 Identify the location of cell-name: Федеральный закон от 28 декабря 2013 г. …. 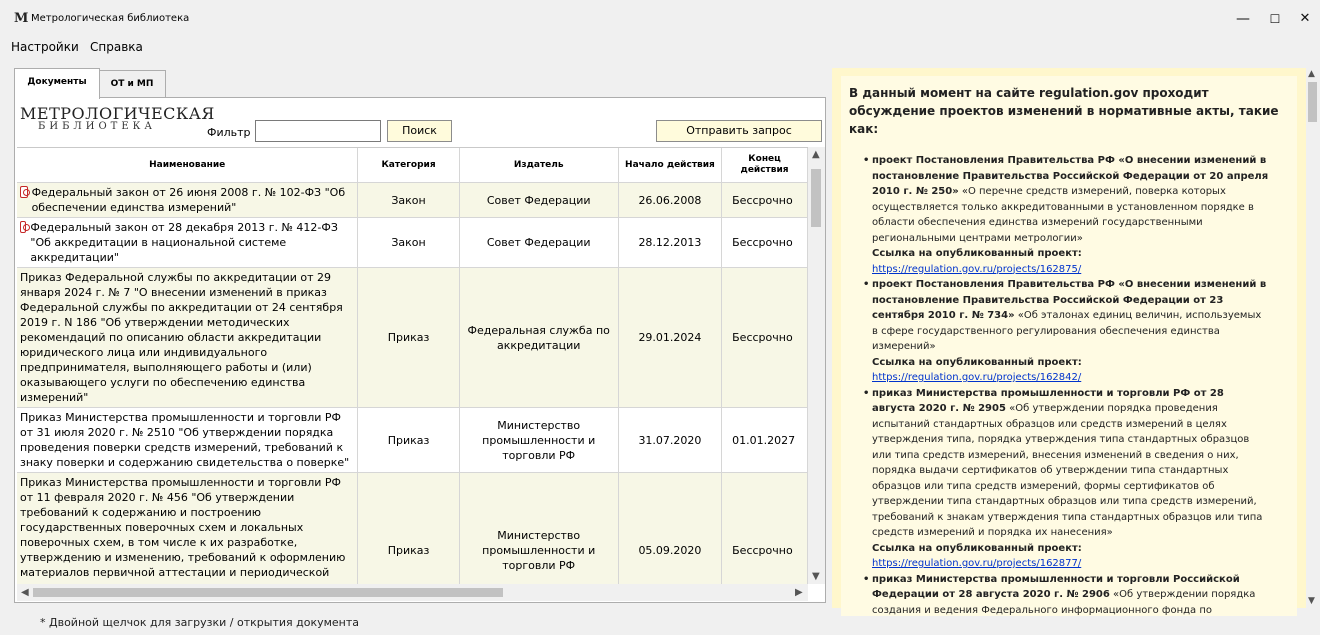
(188, 242).